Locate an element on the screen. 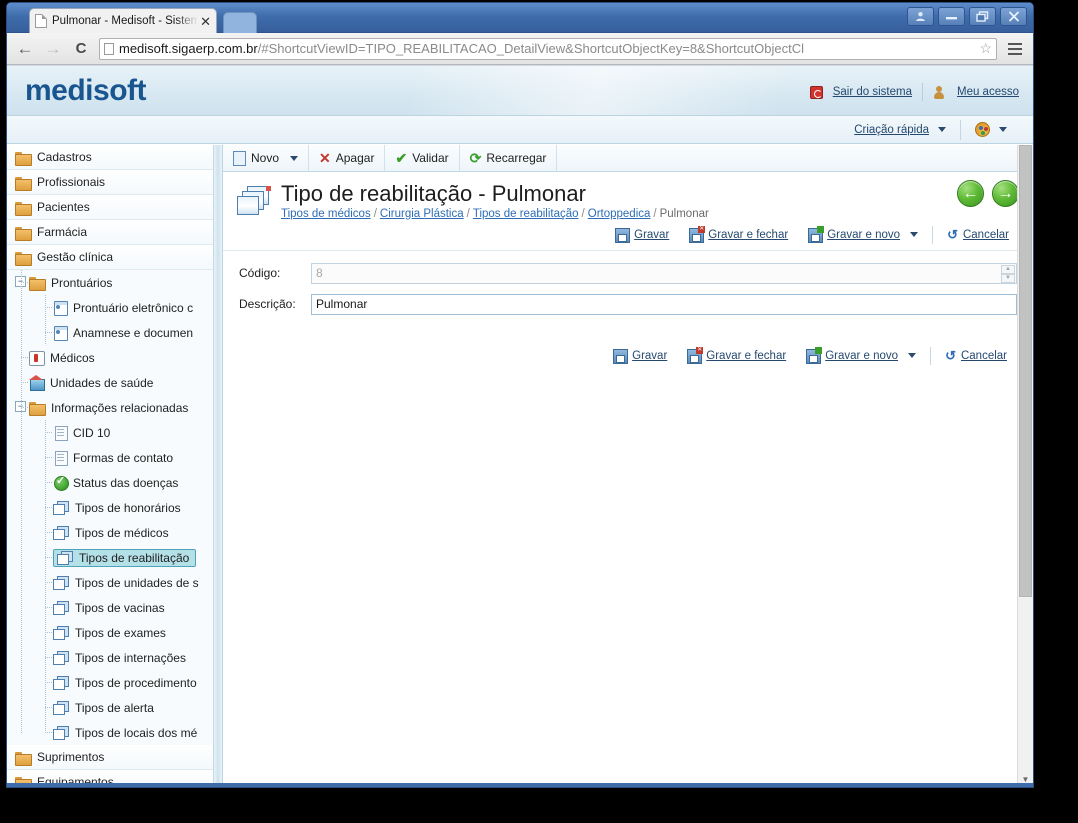 This screenshot has height=823, width=1078. sidebar-root-cadastros: Cadastros is located at coordinates (110, 157).